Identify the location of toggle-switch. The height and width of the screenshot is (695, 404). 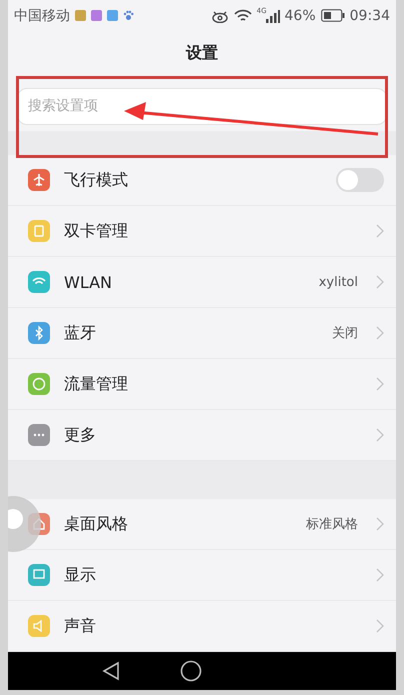
(360, 180).